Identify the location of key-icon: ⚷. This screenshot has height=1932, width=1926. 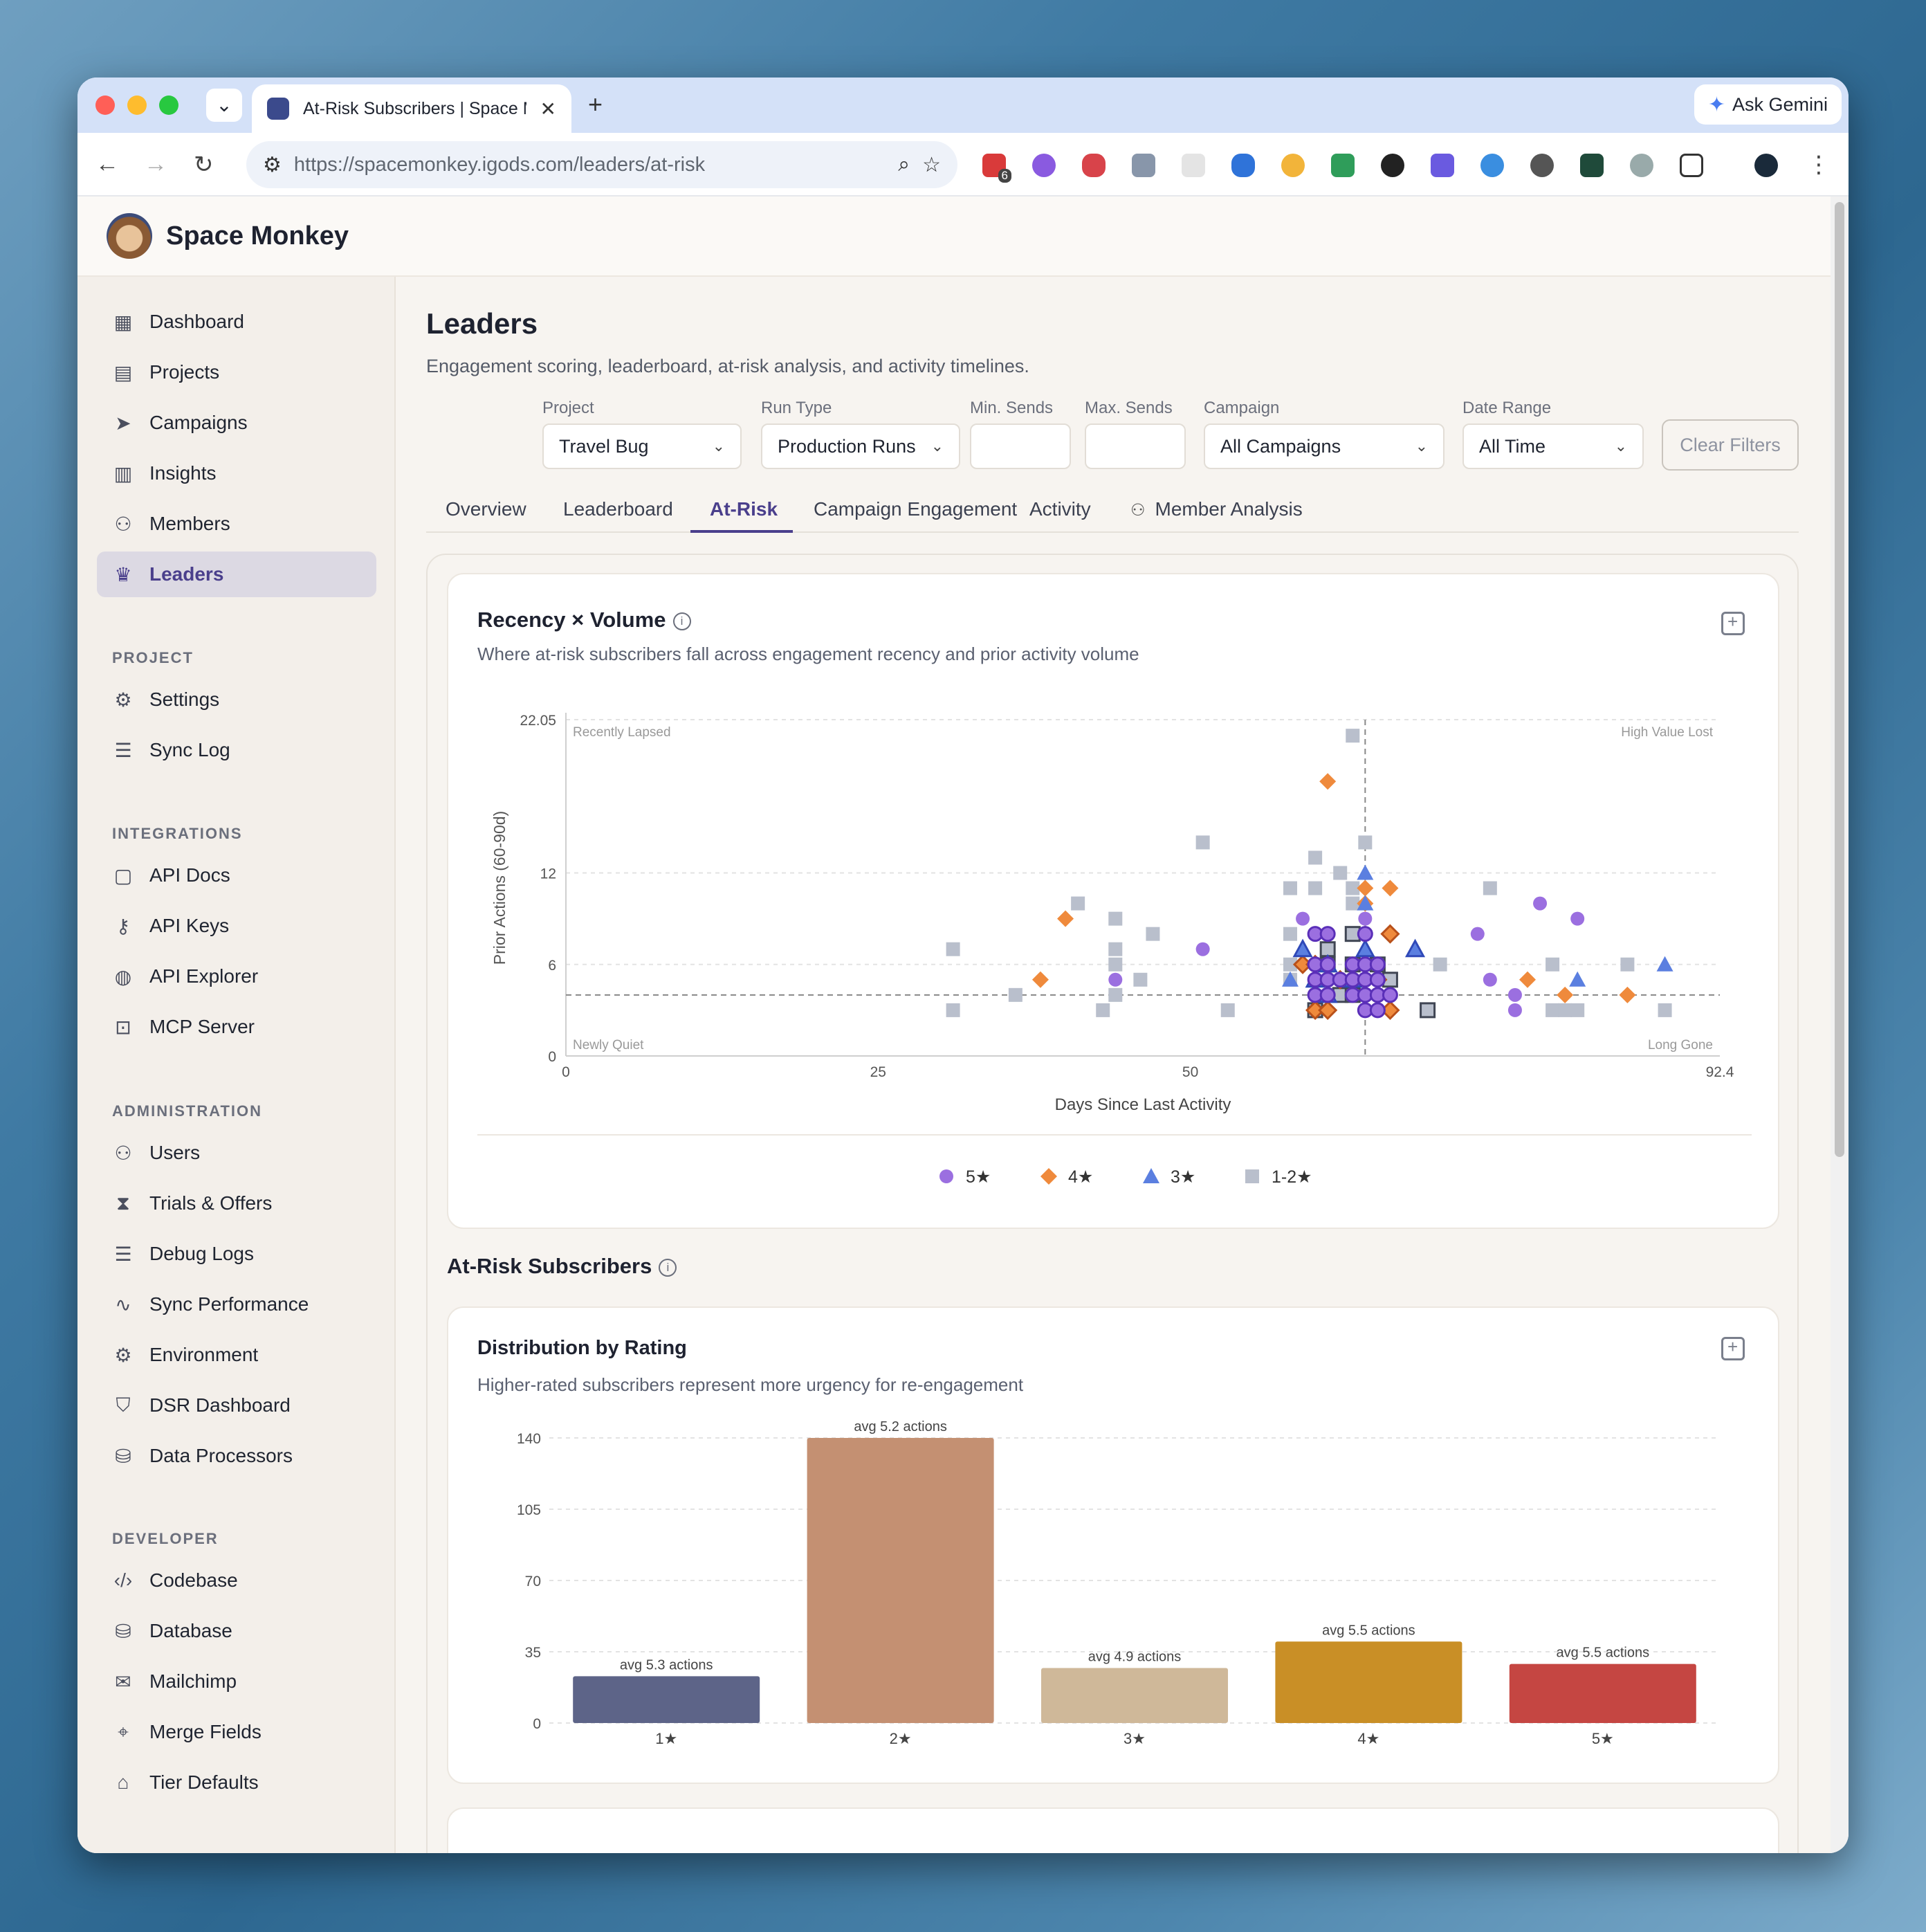
(123, 926).